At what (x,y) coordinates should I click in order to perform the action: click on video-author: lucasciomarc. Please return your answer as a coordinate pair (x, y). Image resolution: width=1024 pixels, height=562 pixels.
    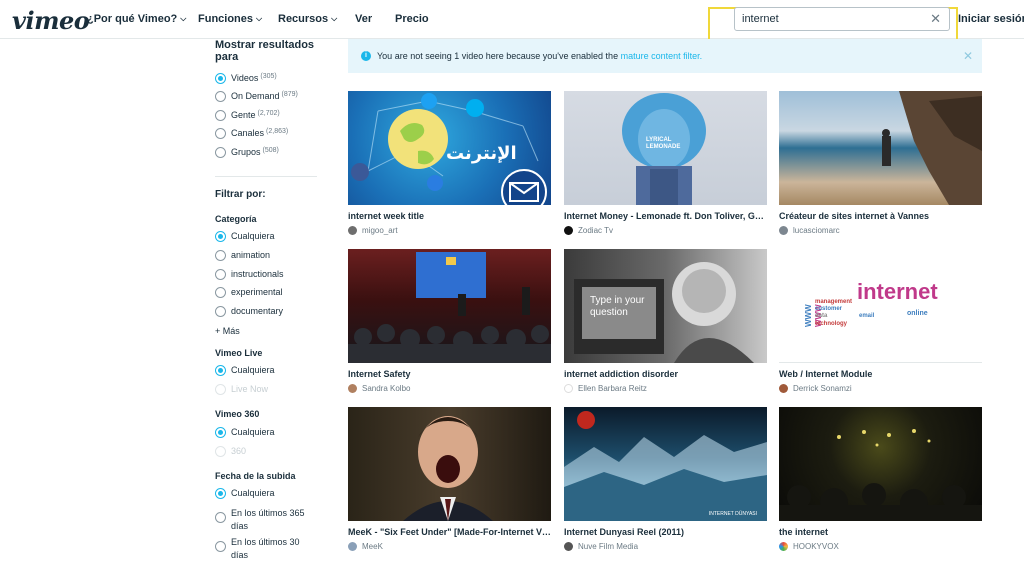
    Looking at the image, I should click on (880, 230).